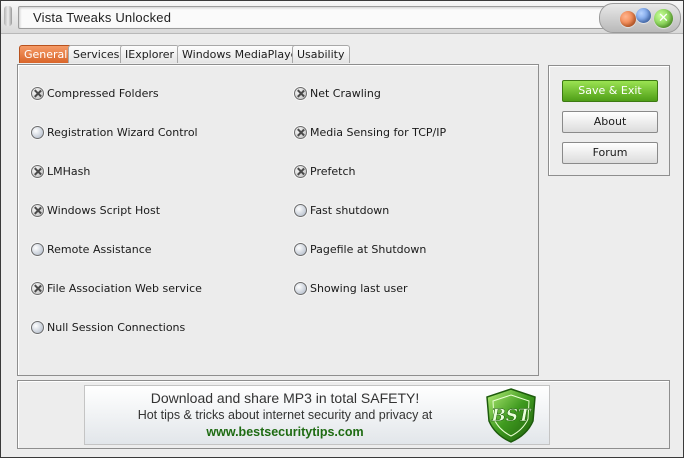 Image resolution: width=684 pixels, height=458 pixels. I want to click on shield-logo-text: BST, so click(511, 416).